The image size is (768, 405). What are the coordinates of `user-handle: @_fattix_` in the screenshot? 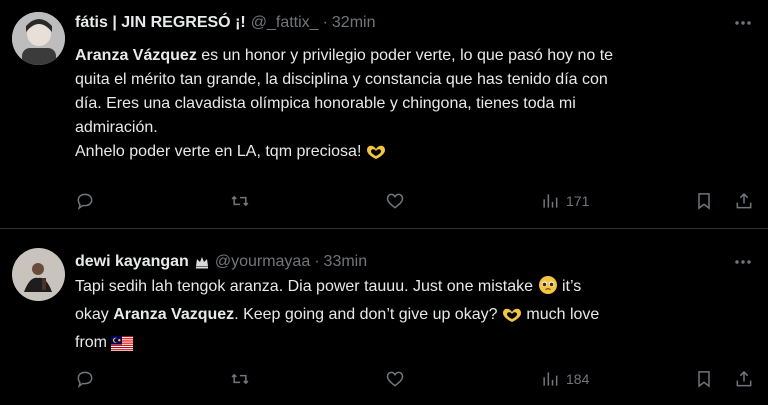 It's located at (285, 23).